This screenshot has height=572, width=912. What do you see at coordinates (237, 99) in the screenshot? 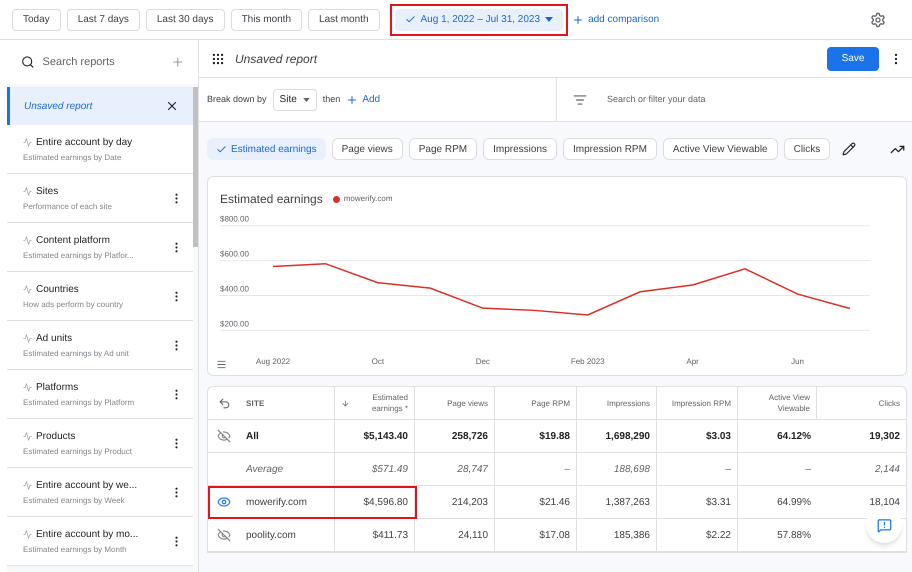
I see `breakdown-label: Break down by` at bounding box center [237, 99].